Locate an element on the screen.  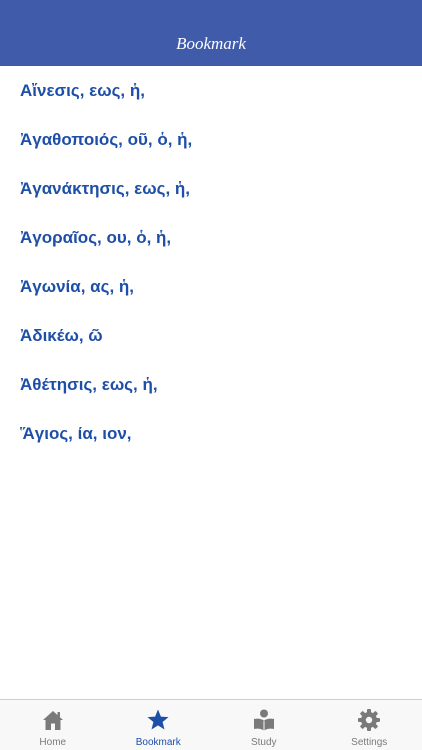
bookmark-word: Ἀγαθοποιός, οῦ, ὁ, ἡ, is located at coordinates (106, 139).